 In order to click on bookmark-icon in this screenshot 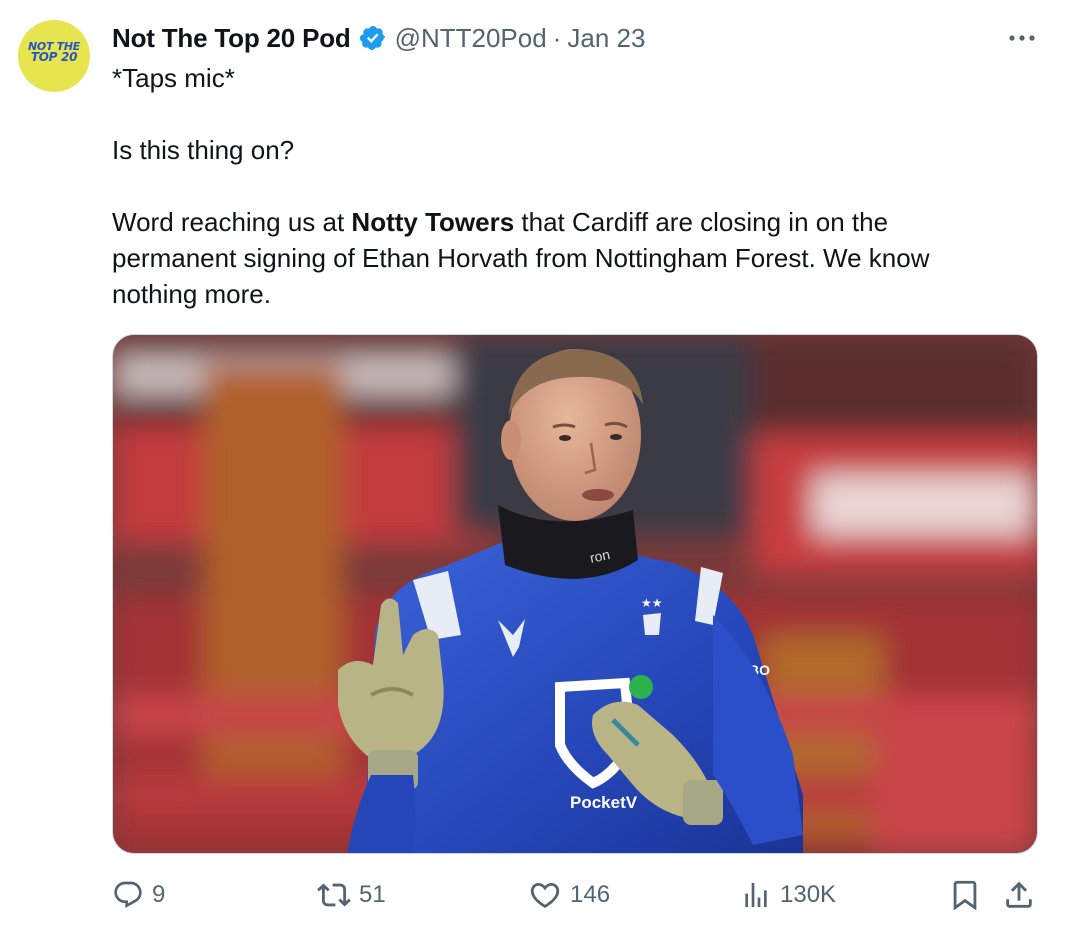, I will do `click(965, 895)`.